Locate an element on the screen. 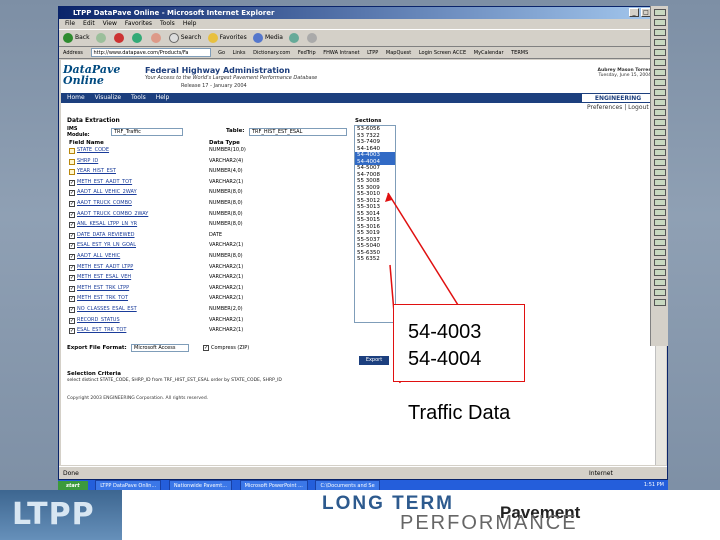 Image resolution: width=720 pixels, height=540 pixels. callout-line-upper is located at coordinates (423, 249).